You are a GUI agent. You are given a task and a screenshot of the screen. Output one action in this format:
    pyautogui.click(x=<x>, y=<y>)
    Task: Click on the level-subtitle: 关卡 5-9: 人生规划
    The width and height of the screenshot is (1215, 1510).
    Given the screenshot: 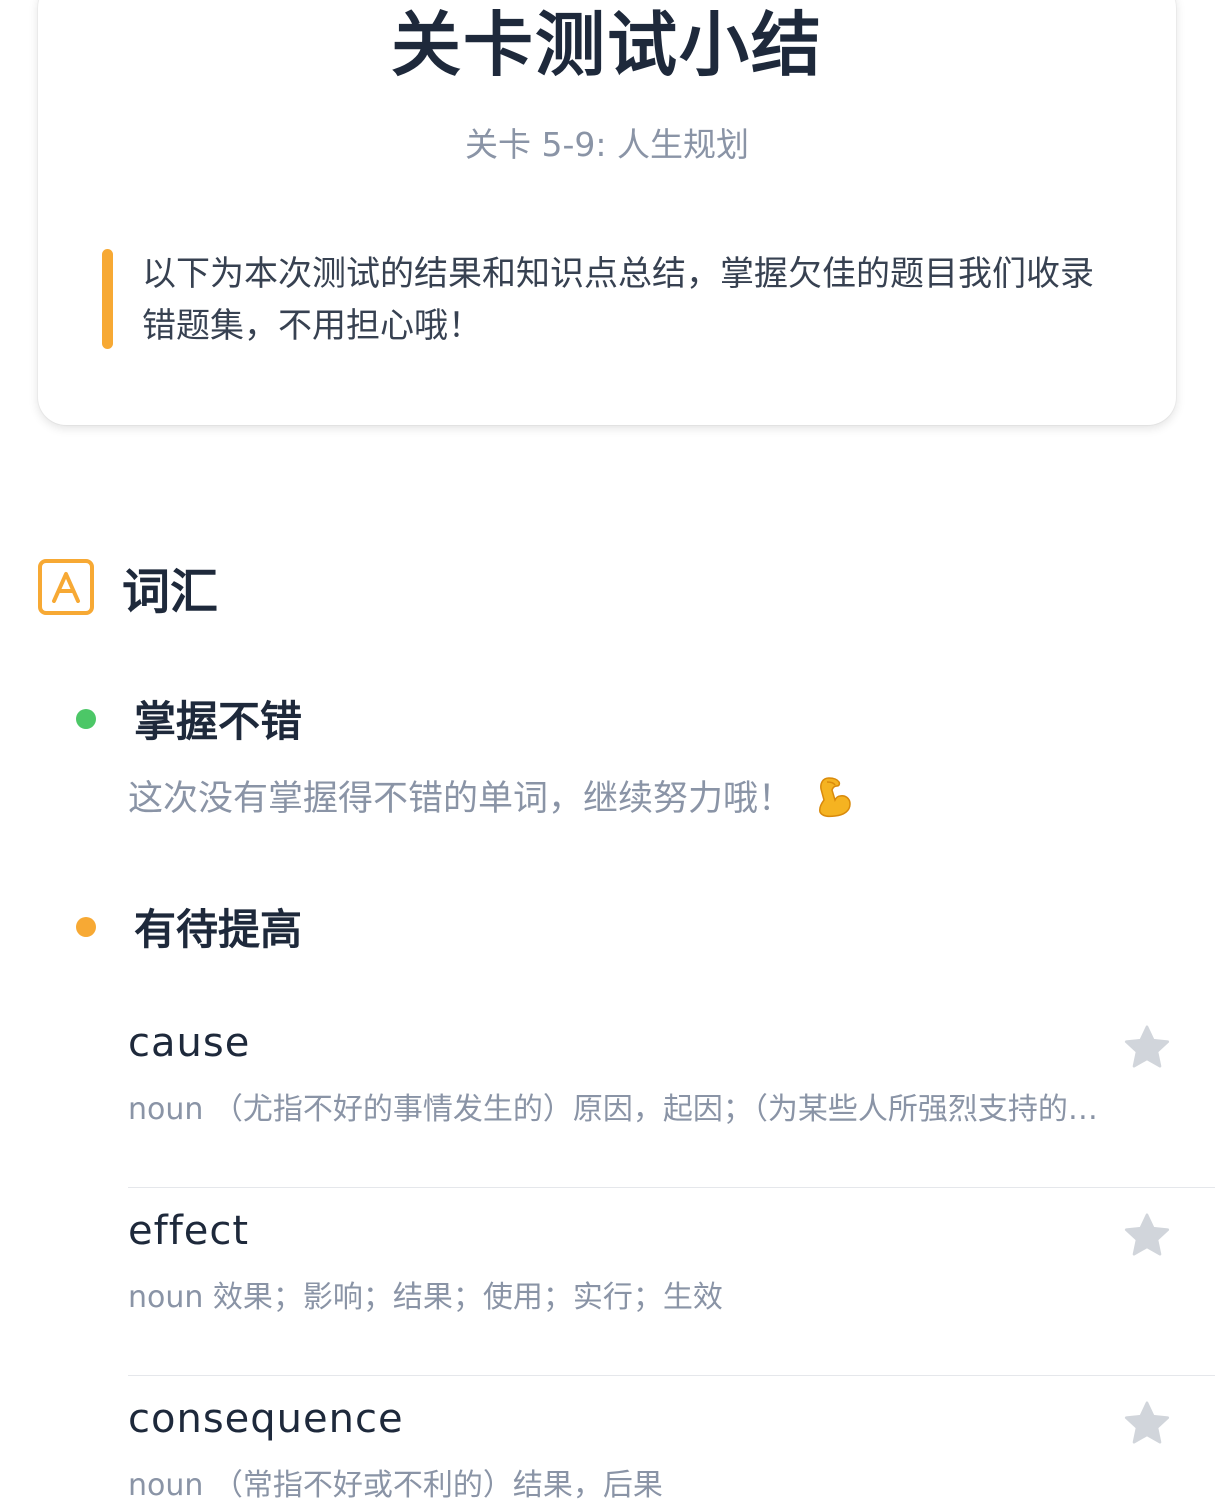 What is the action you would take?
    pyautogui.click(x=607, y=144)
    